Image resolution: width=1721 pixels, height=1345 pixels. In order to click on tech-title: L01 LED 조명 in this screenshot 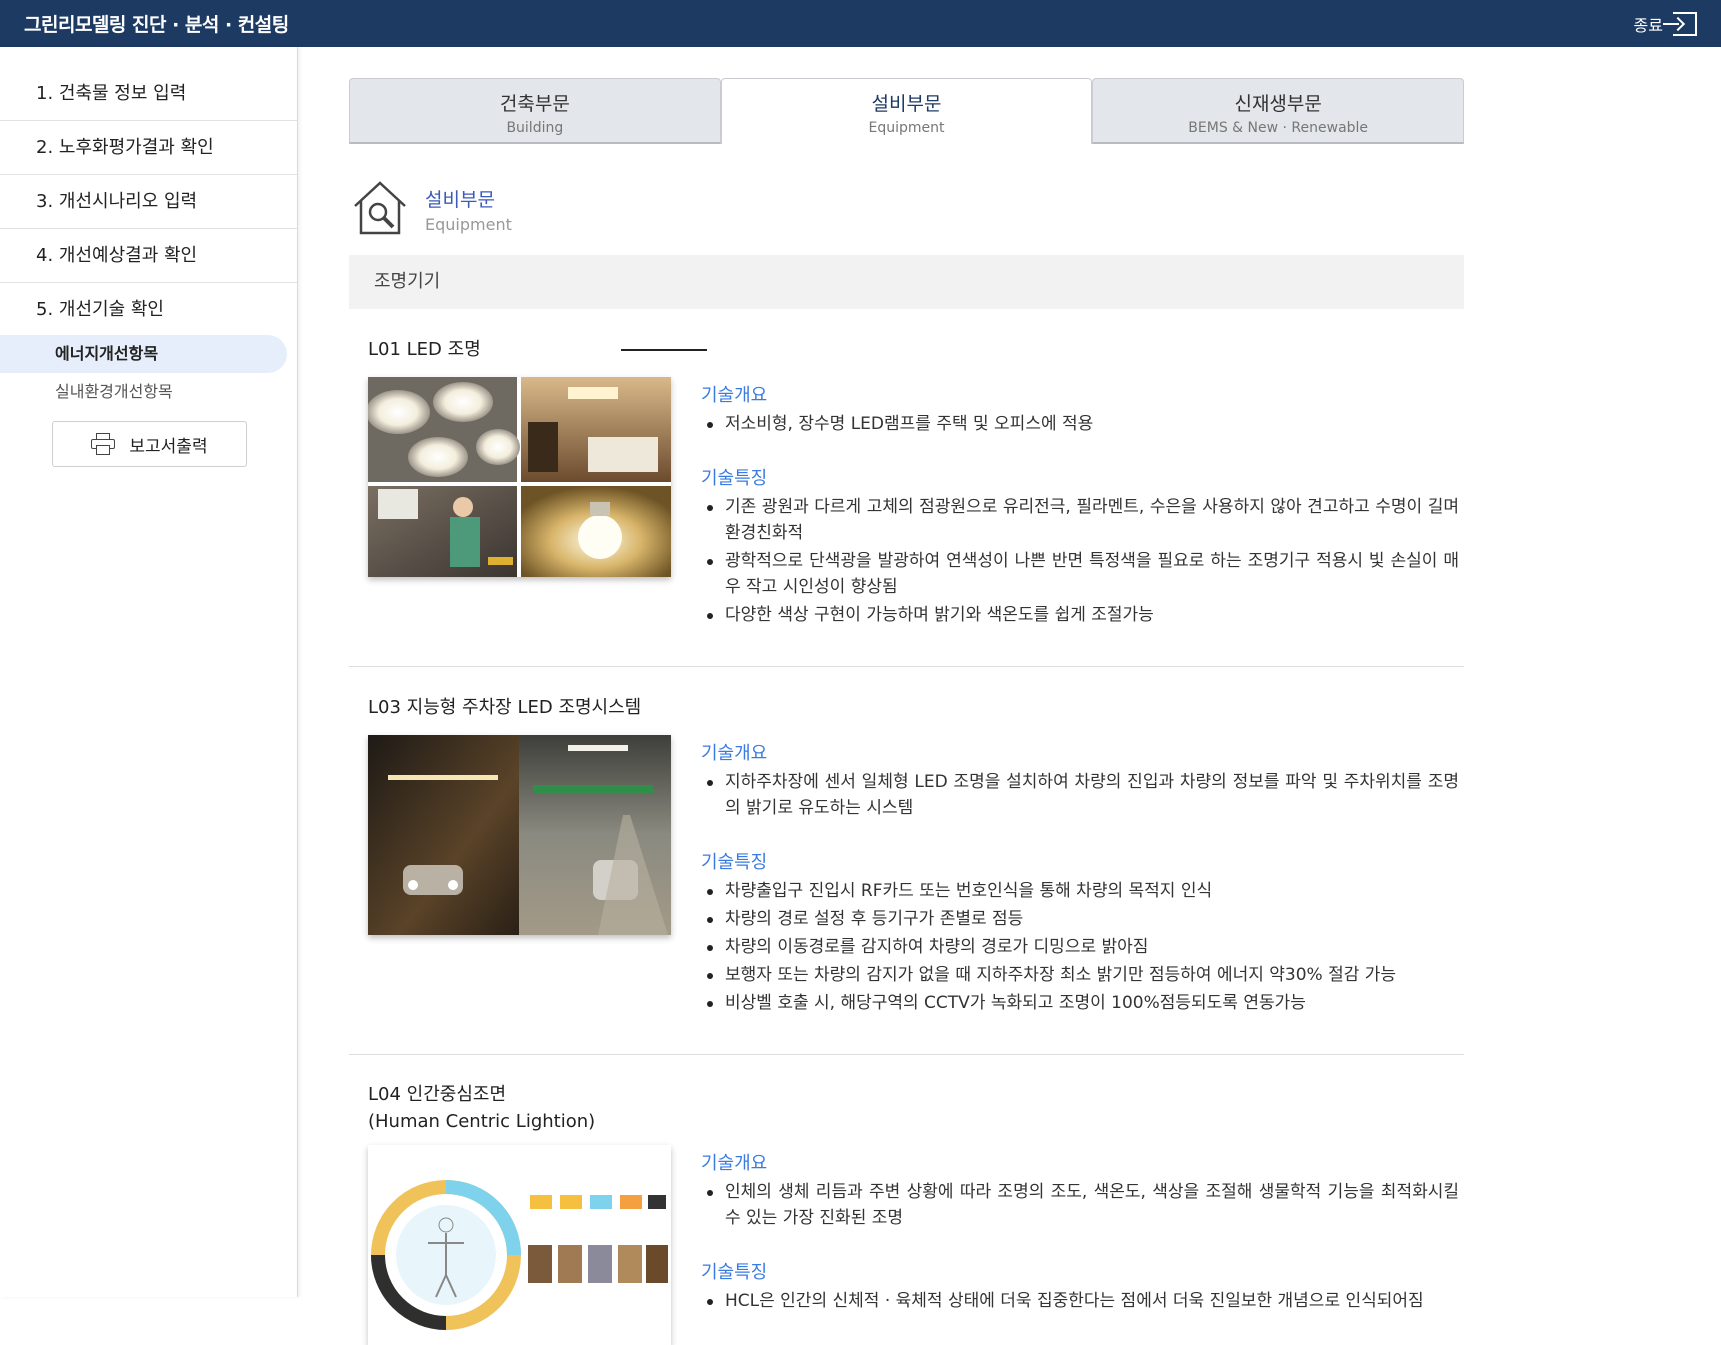, I will do `click(916, 348)`.